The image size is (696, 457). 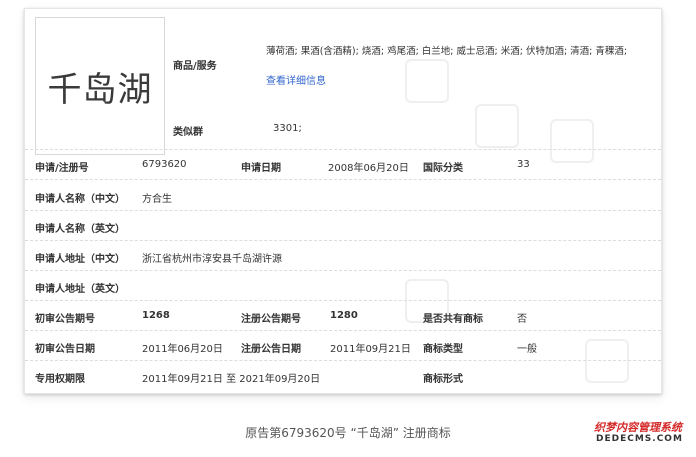 What do you see at coordinates (443, 379) in the screenshot?
I see `form-label: 商标形式` at bounding box center [443, 379].